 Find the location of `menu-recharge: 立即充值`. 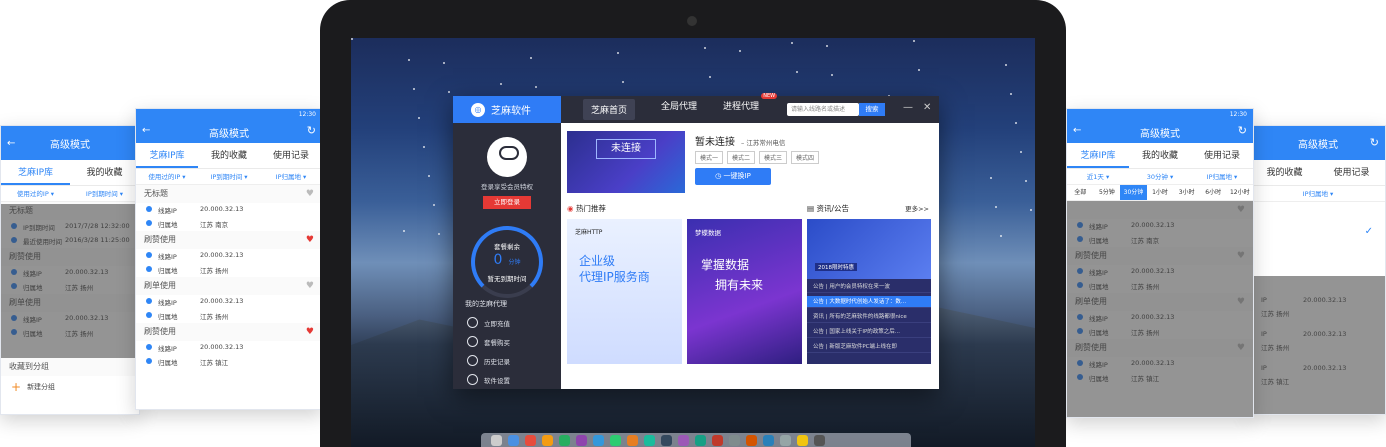

menu-recharge: 立即充值 is located at coordinates (488, 322).